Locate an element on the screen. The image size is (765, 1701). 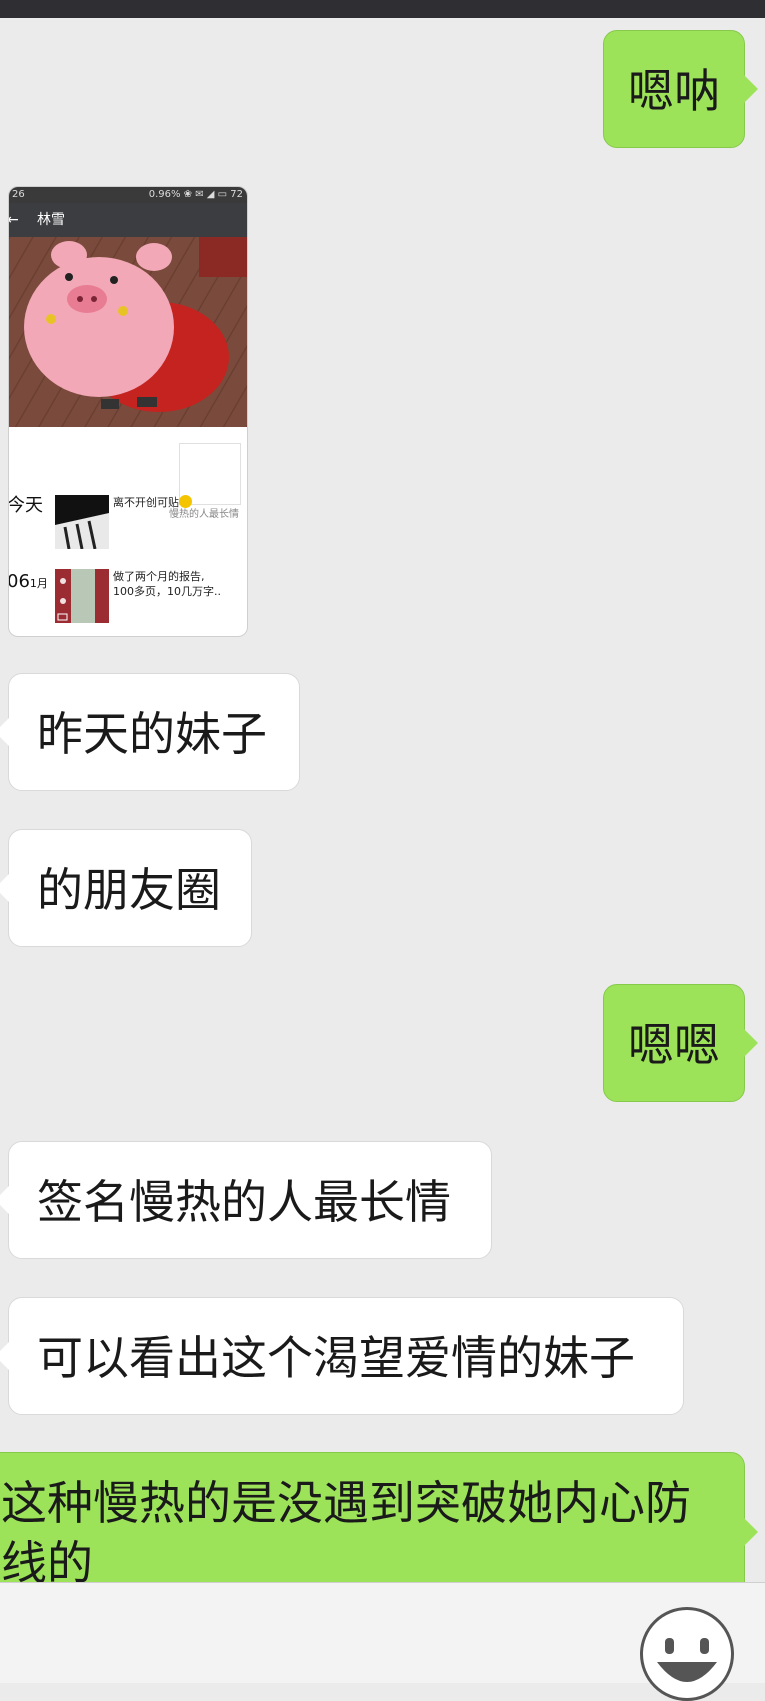
message-bubble-received: 签名慢热的人最长情 is located at coordinates (246, 1200).